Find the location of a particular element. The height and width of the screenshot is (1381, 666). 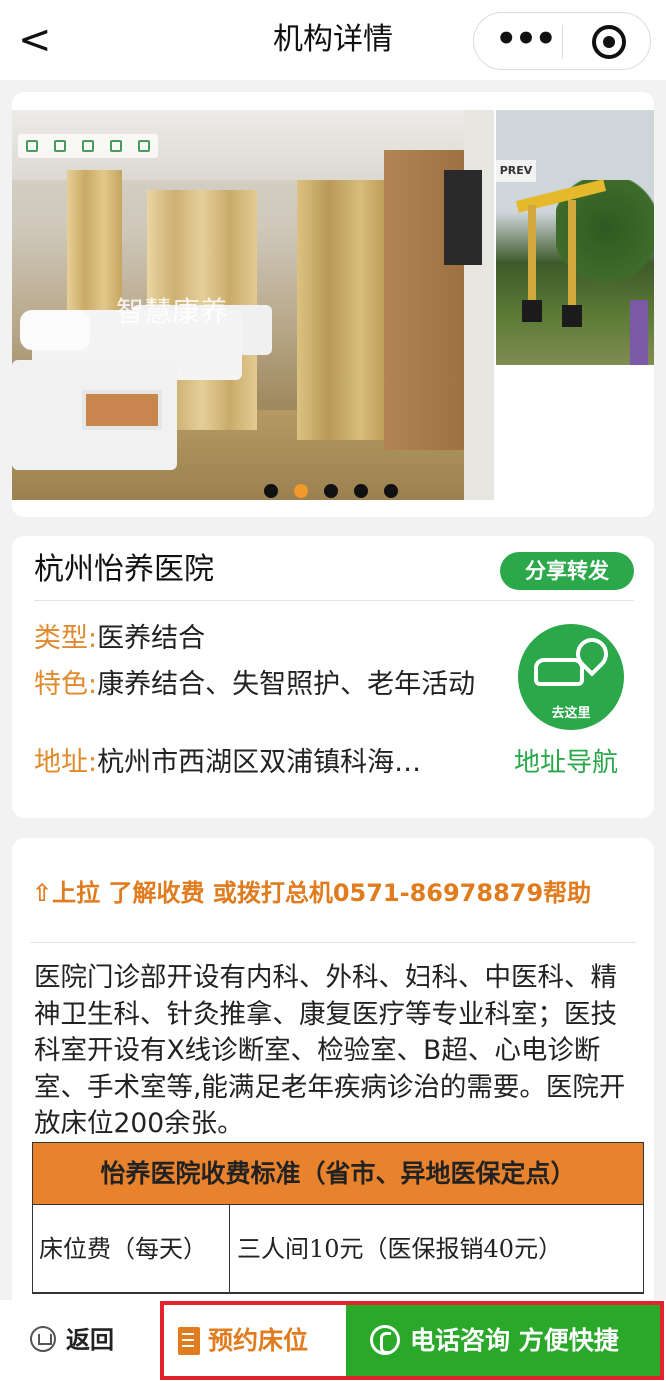

settings-icon is located at coordinates (144, 146).